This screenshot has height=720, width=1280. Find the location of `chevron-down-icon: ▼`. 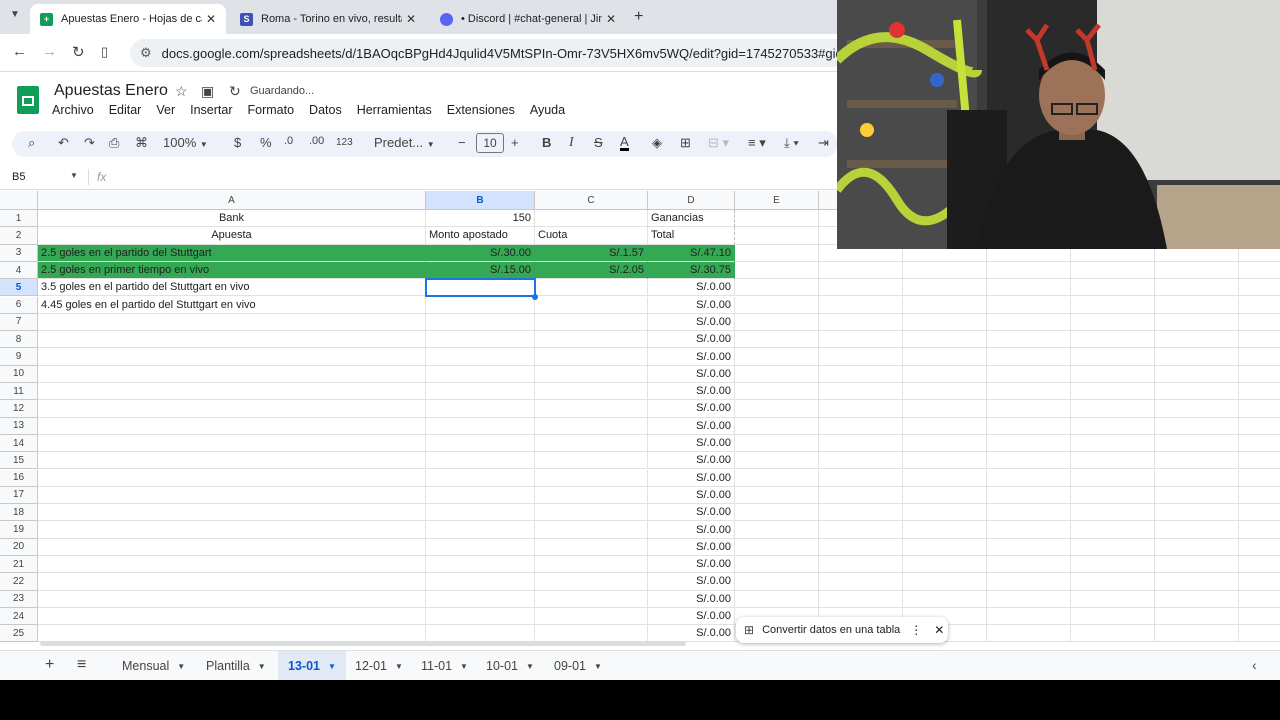

chevron-down-icon: ▼ is located at coordinates (74, 175).